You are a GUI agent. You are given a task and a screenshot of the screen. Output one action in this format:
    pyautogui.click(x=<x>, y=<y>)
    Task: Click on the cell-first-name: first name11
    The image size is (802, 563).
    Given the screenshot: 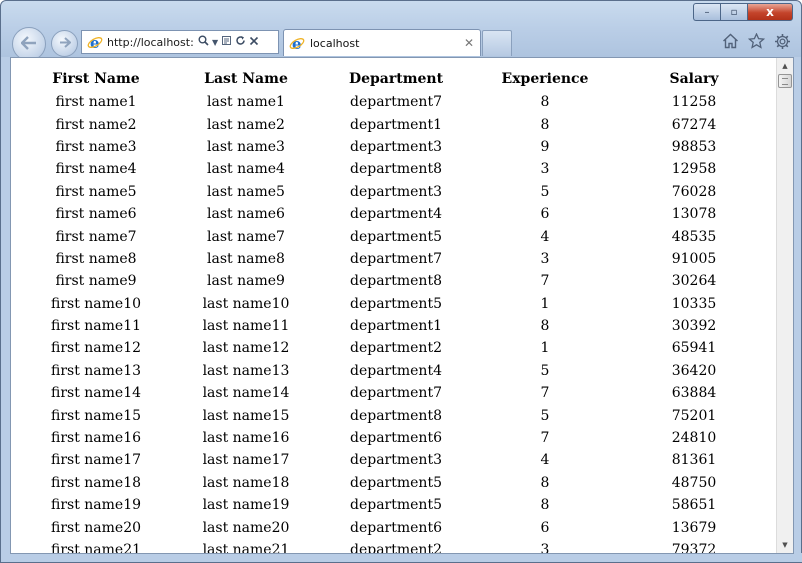 What is the action you would take?
    pyautogui.click(x=96, y=326)
    